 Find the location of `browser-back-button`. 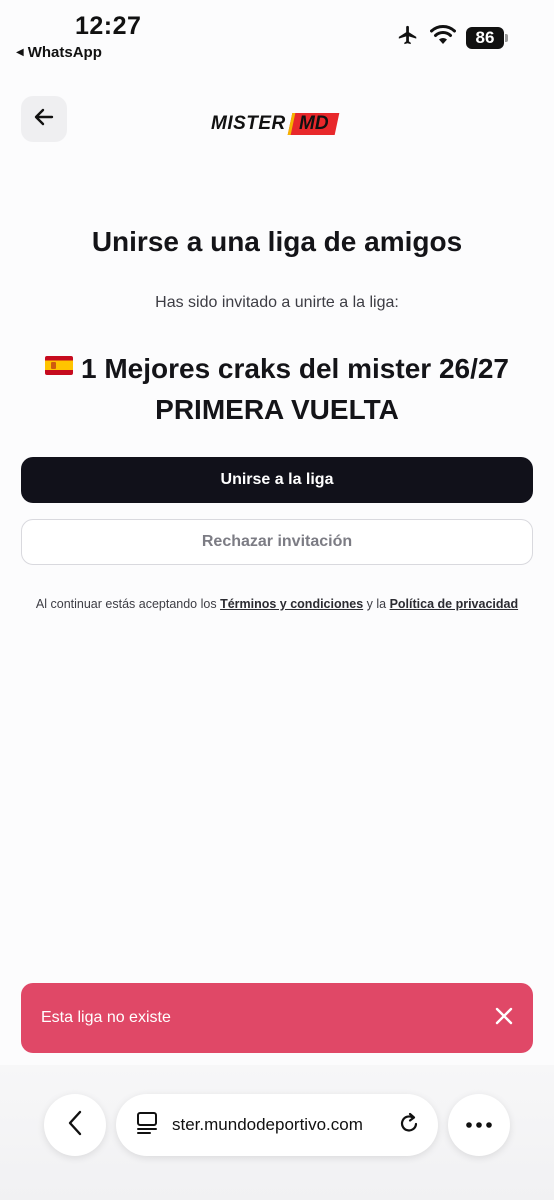

browser-back-button is located at coordinates (75, 1125).